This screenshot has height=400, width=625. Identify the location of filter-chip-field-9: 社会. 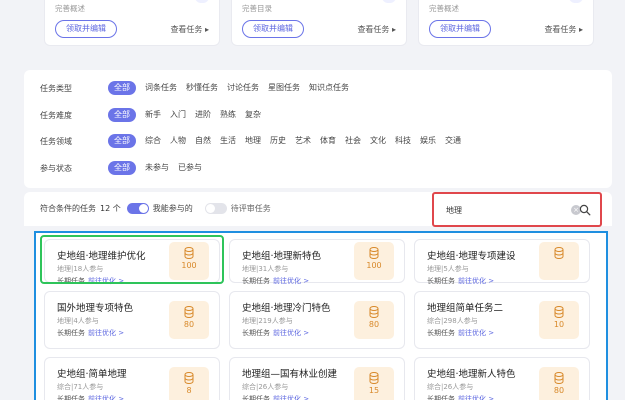
(353, 141).